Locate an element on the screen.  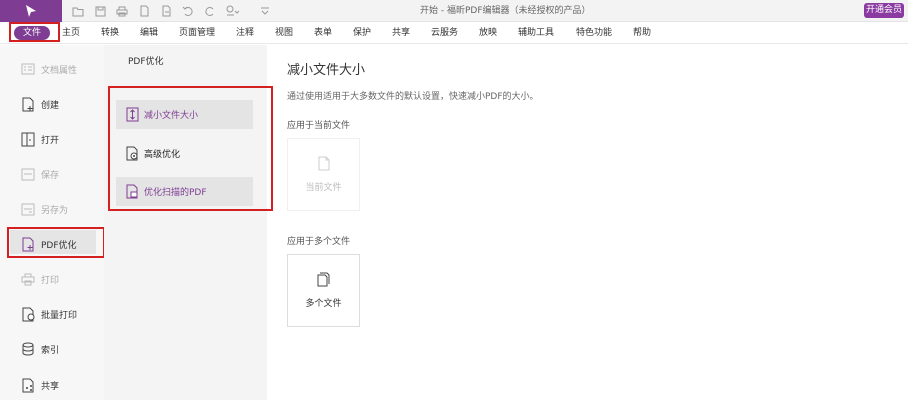
multiple-files-card: 多个文件 is located at coordinates (323, 290).